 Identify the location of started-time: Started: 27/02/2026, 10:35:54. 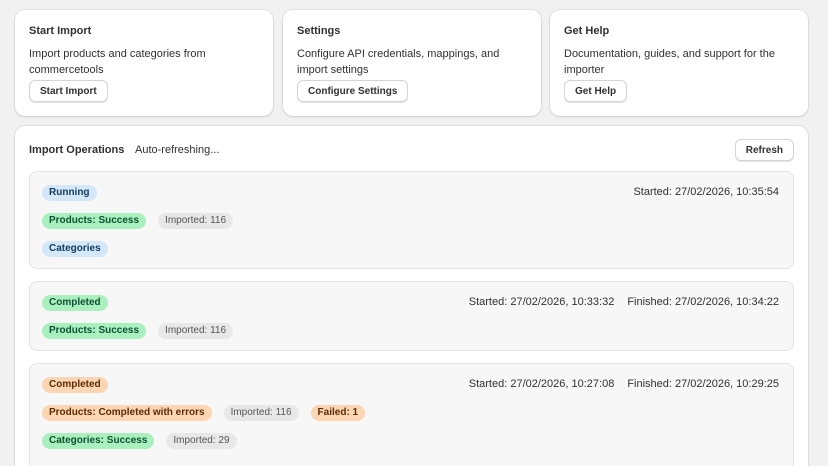
(706, 192).